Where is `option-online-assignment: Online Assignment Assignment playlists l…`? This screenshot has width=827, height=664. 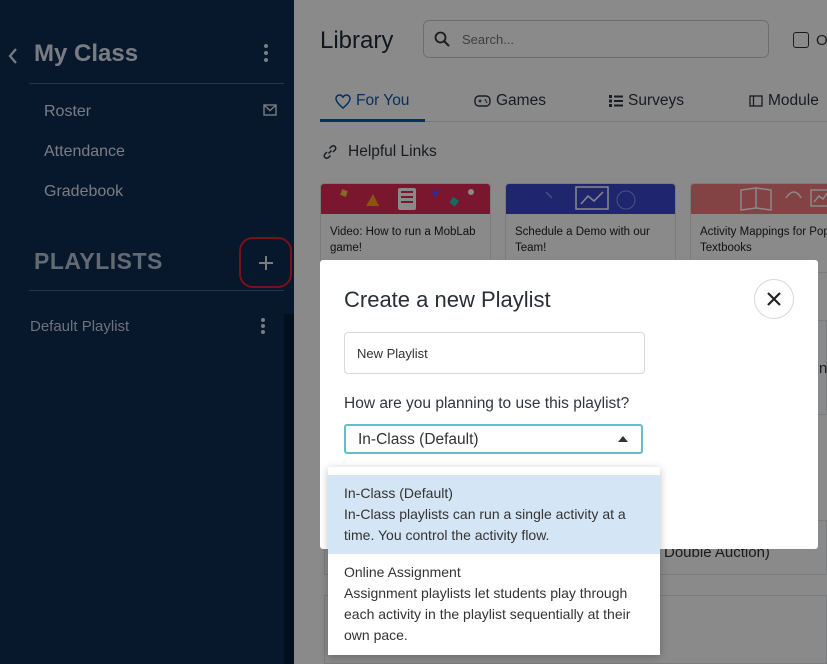 option-online-assignment: Online Assignment Assignment playlists l… is located at coordinates (494, 604).